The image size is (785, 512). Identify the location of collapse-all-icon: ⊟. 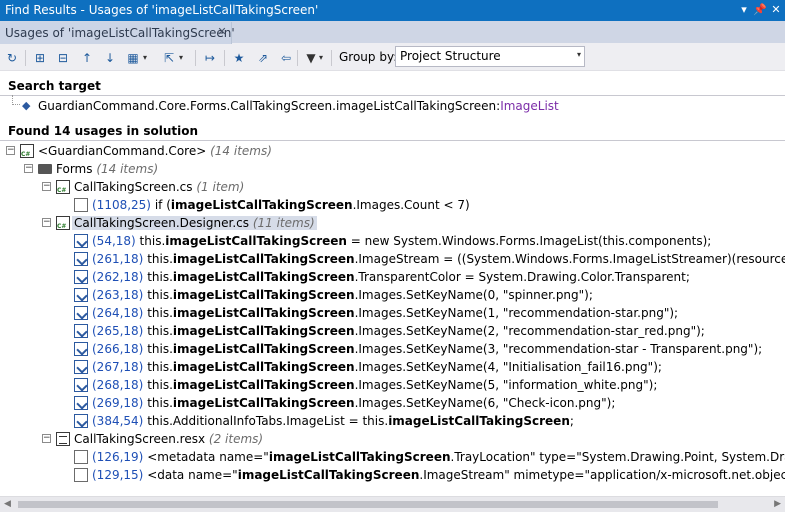
(63, 58).